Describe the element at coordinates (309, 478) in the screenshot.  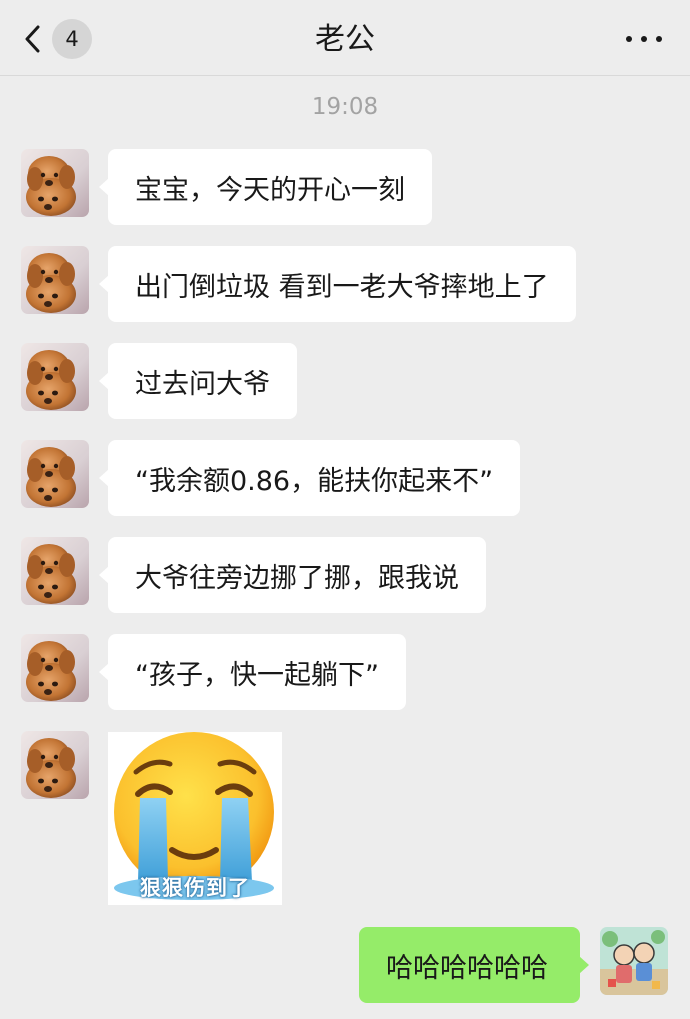
I see `message-bubble: “我余额0.86，能扶你起来不”` at that location.